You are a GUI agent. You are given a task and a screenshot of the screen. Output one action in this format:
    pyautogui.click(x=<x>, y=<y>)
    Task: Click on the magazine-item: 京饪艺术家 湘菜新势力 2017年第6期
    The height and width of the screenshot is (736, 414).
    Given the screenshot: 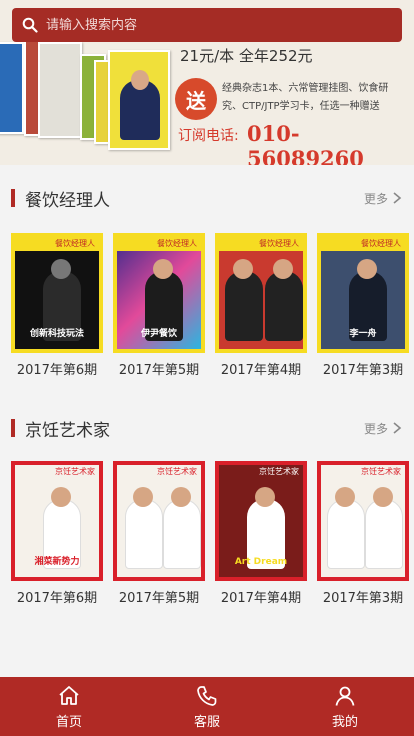 What is the action you would take?
    pyautogui.click(x=57, y=533)
    